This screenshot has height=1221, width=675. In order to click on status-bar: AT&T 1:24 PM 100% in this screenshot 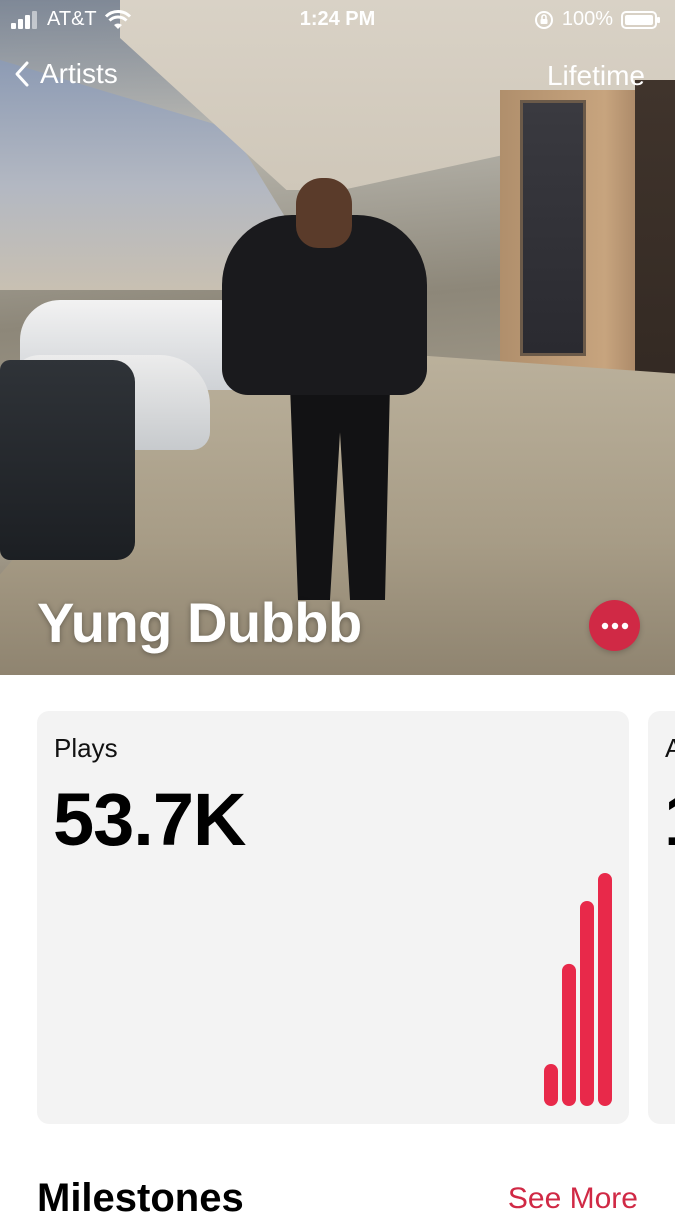, I will do `click(337, 19)`.